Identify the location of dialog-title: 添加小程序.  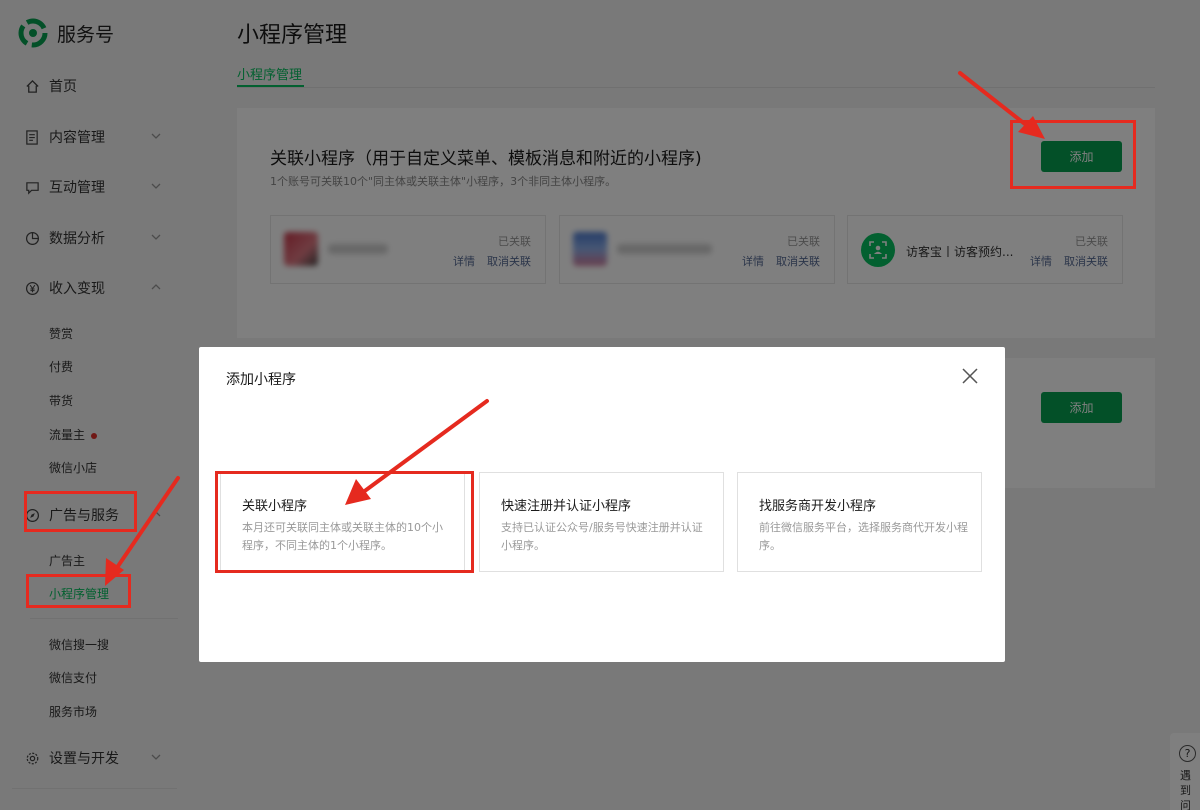
(261, 380).